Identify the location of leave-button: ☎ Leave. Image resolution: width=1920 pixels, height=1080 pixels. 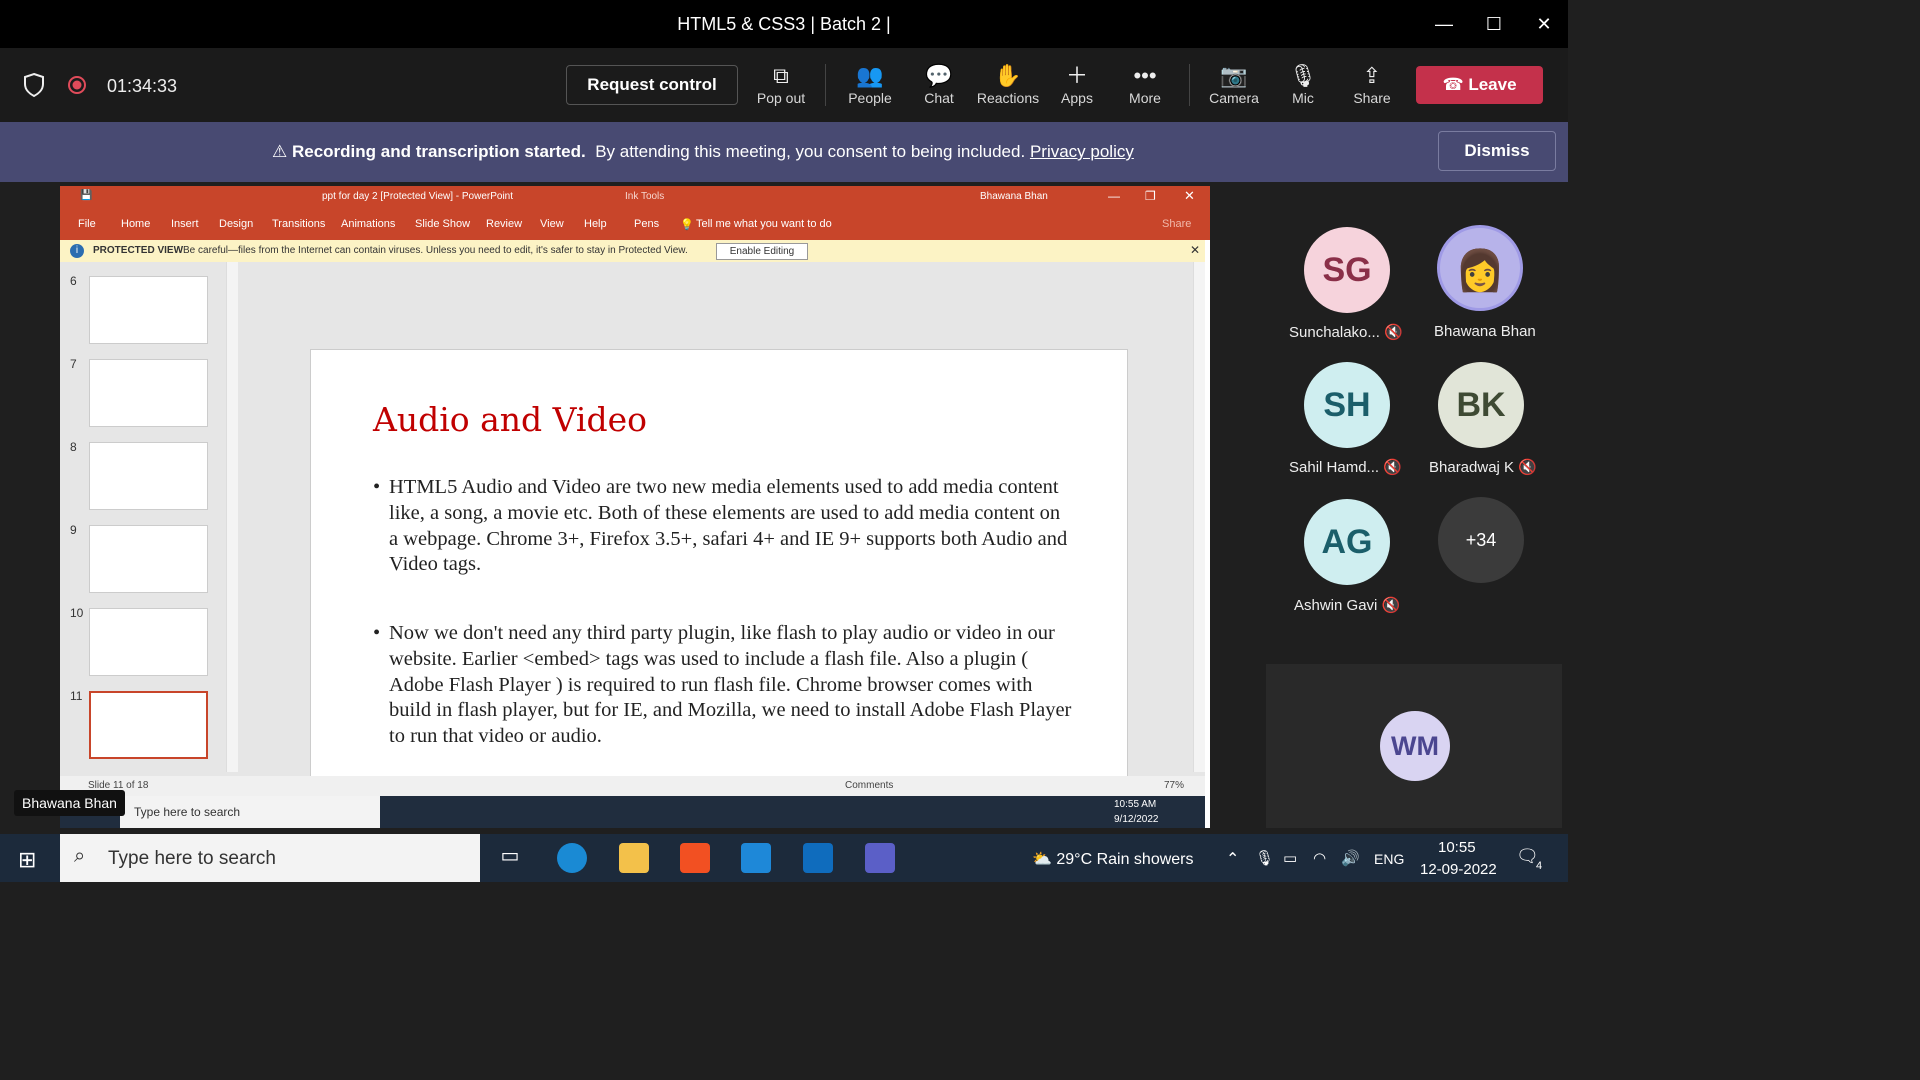
(1479, 85).